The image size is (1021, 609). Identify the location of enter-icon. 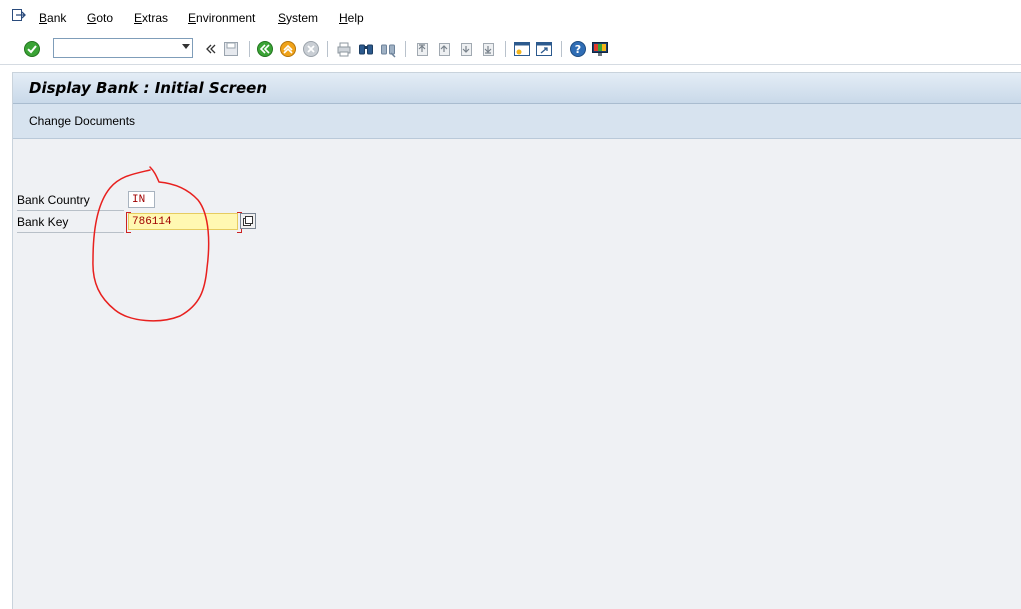
(32, 49).